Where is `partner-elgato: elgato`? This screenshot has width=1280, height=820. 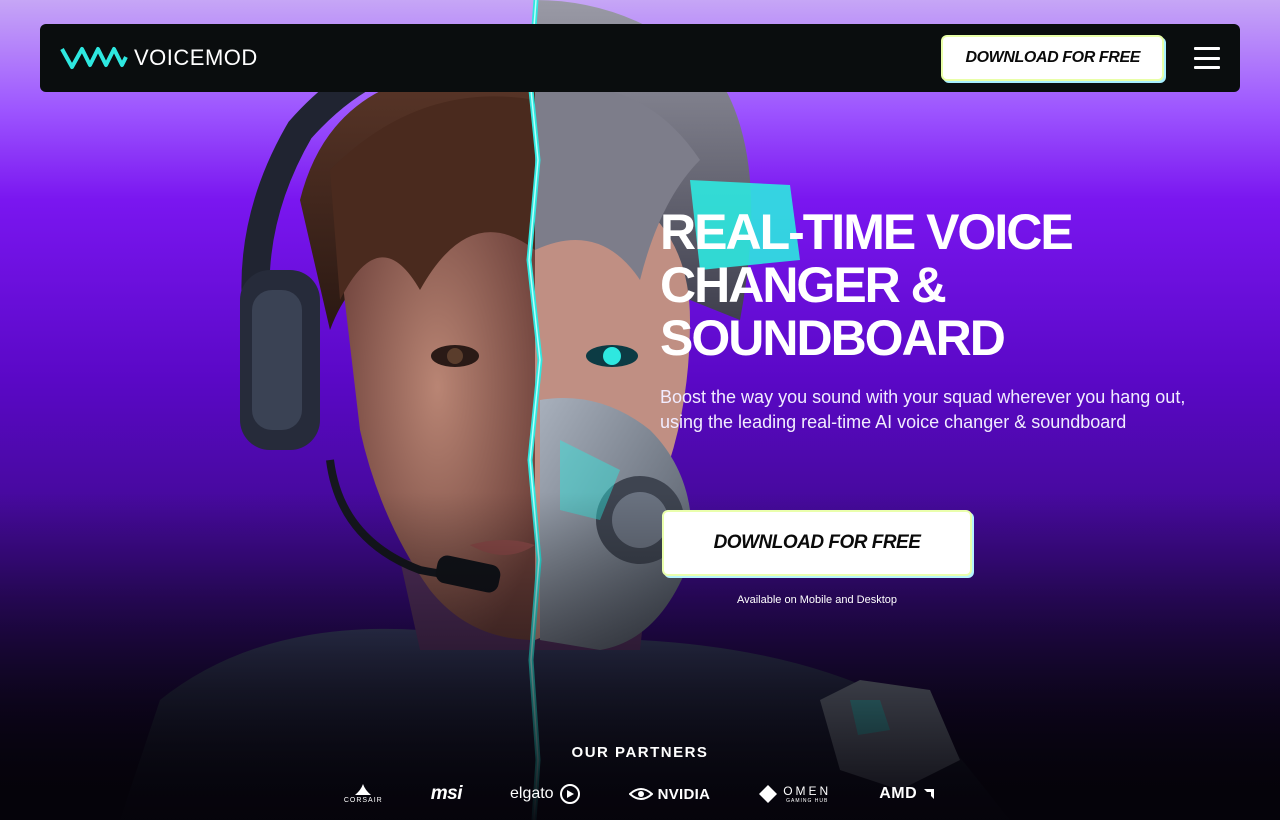
partner-elgato: elgato is located at coordinates (545, 794).